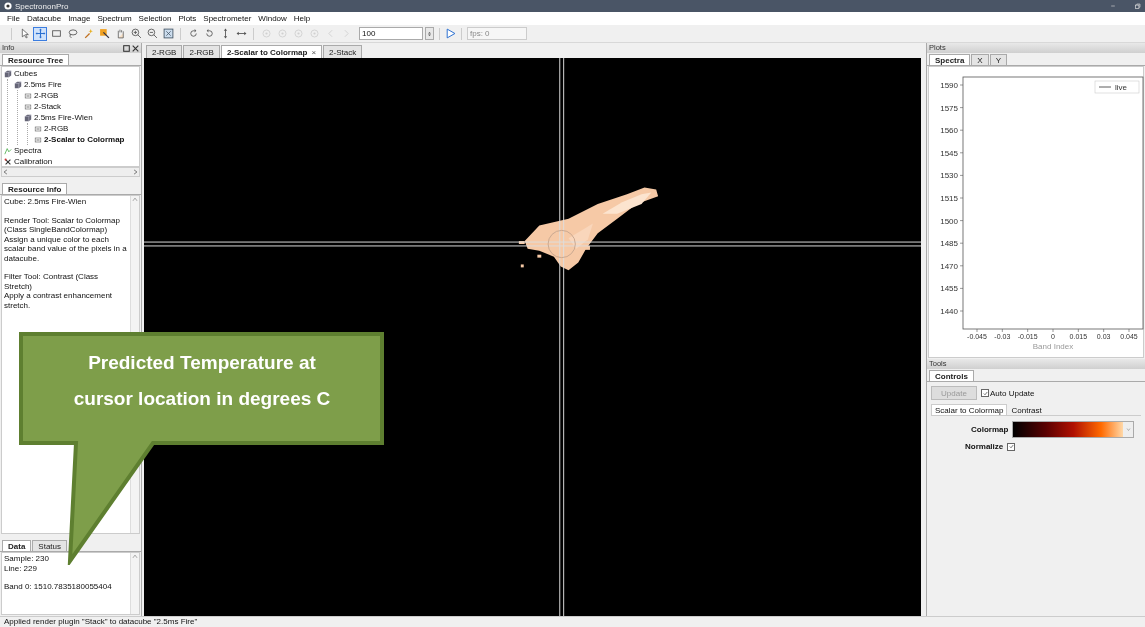 The width and height of the screenshot is (1145, 627). Describe the element at coordinates (17, 545) in the screenshot. I see `tab: Data` at that location.